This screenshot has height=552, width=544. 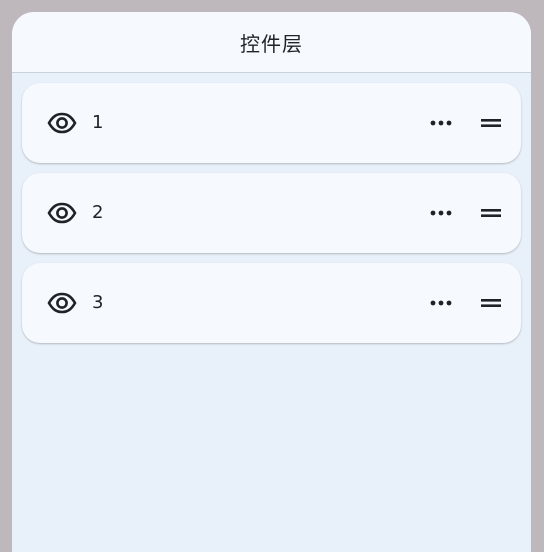 I want to click on panel-title: 控件层, so click(x=271, y=44).